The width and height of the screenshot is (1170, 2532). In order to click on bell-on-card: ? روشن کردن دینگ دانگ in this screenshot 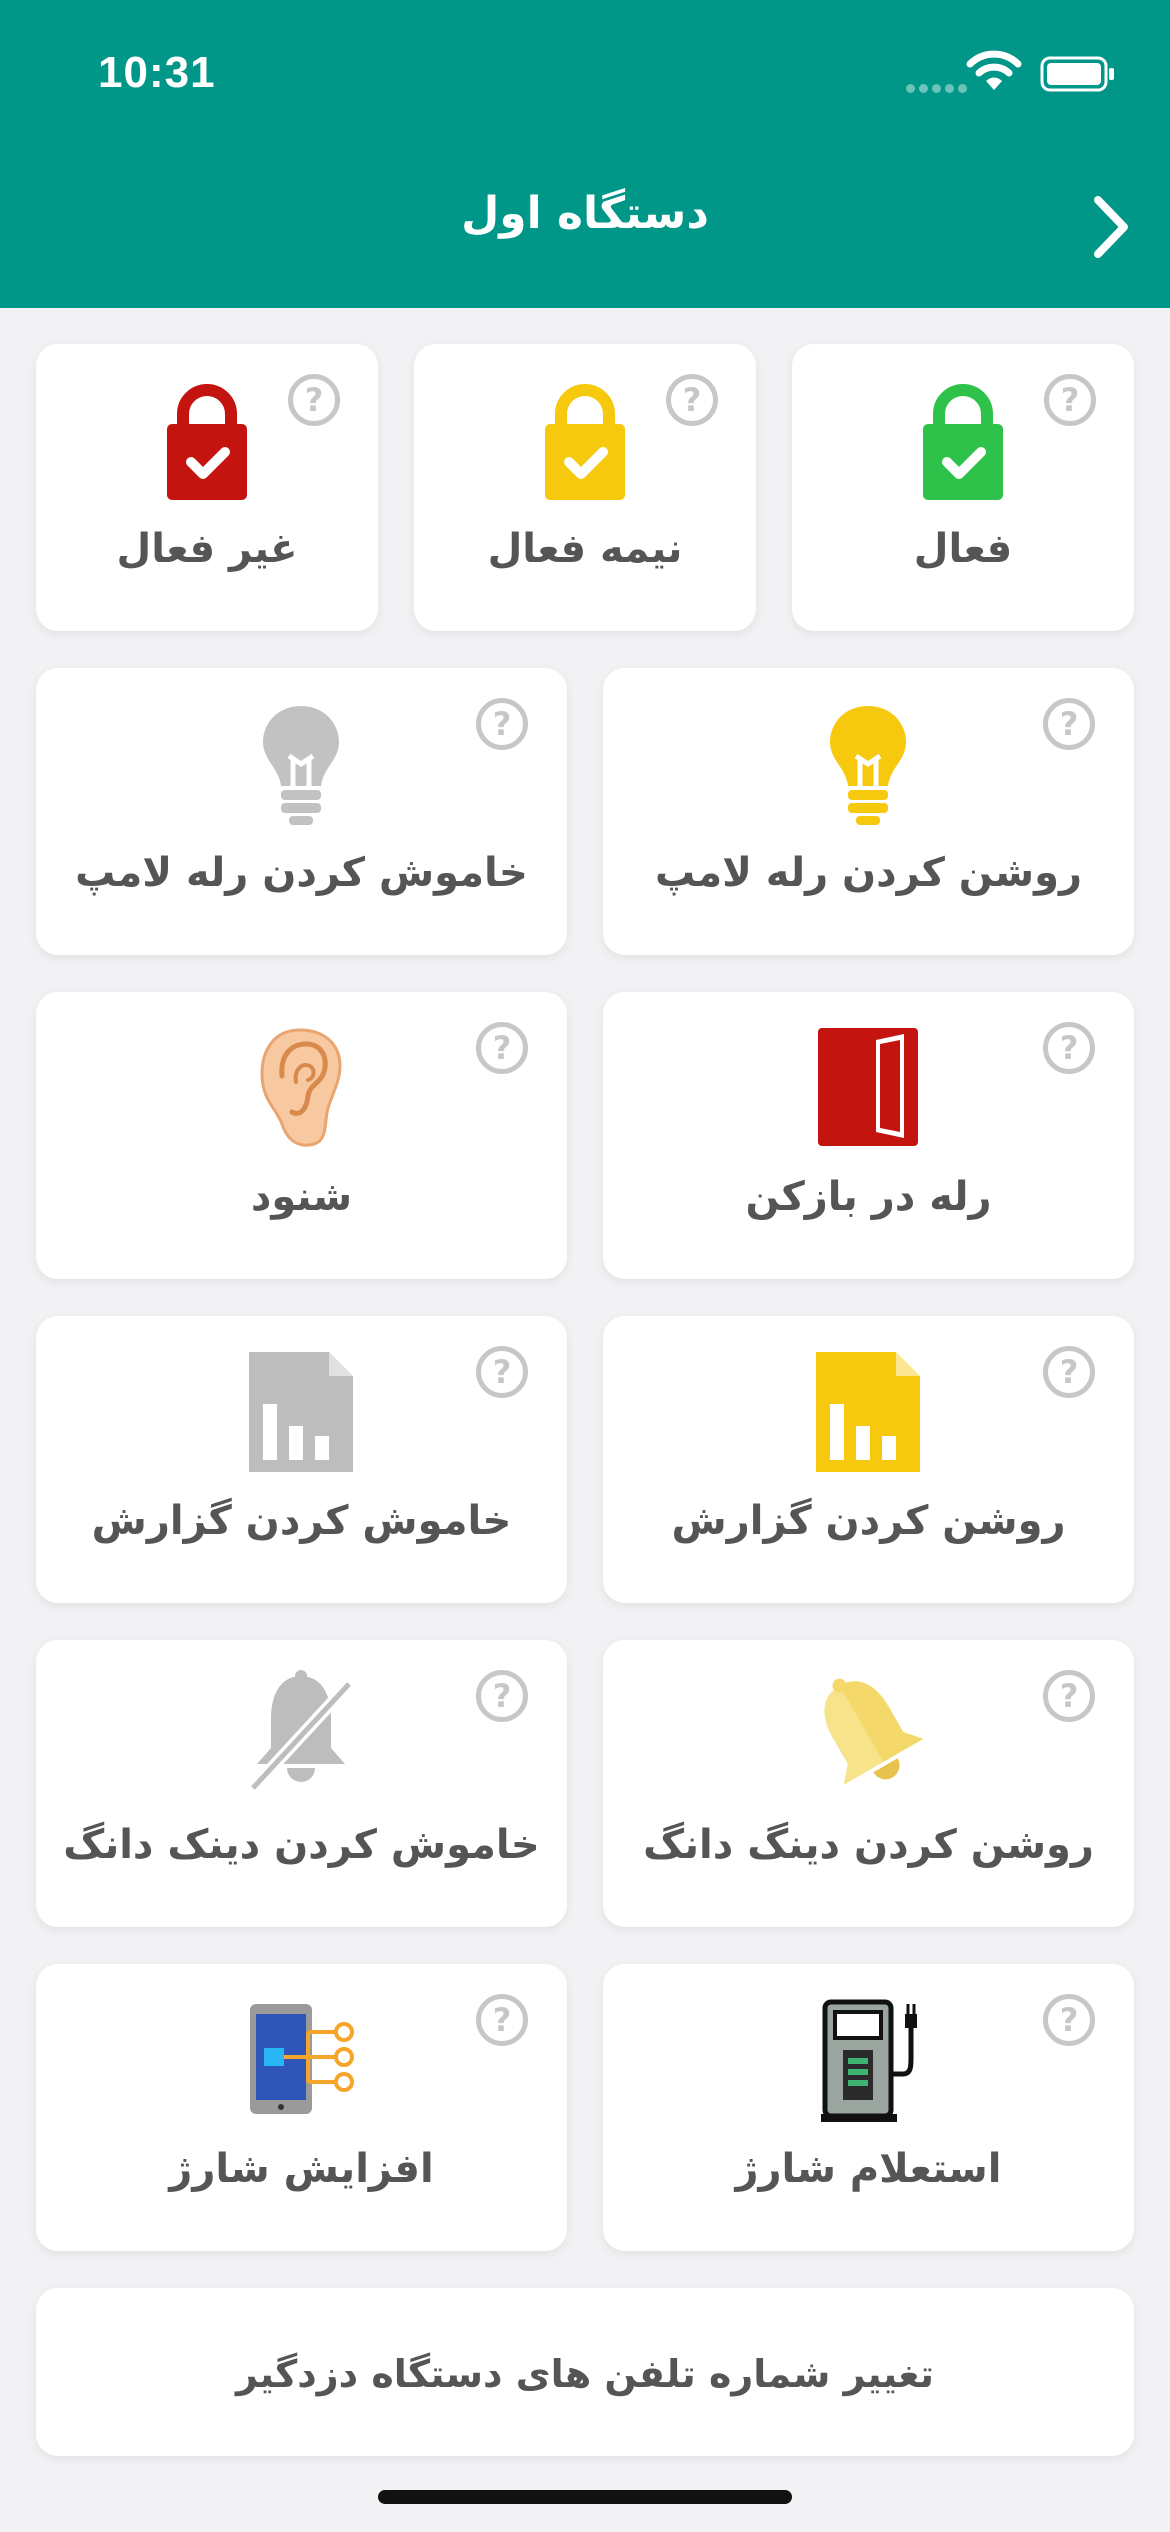, I will do `click(868, 1783)`.